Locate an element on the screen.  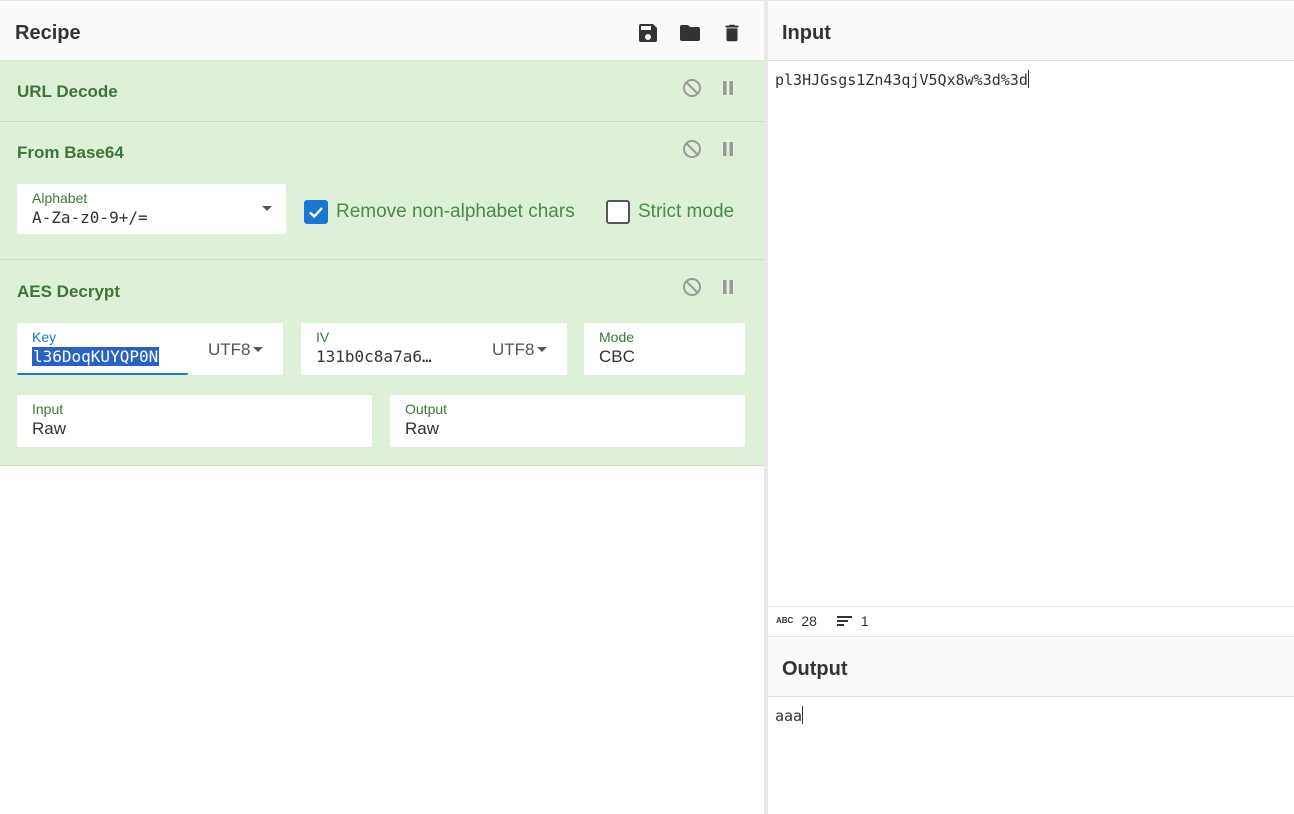
recipe-header: Recipe is located at coordinates (382, 30).